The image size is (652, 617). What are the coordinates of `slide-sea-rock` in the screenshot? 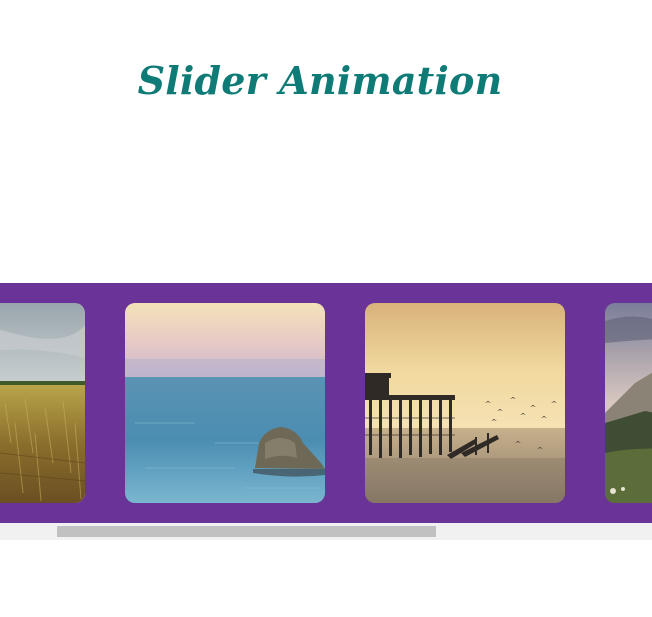 It's located at (225, 403).